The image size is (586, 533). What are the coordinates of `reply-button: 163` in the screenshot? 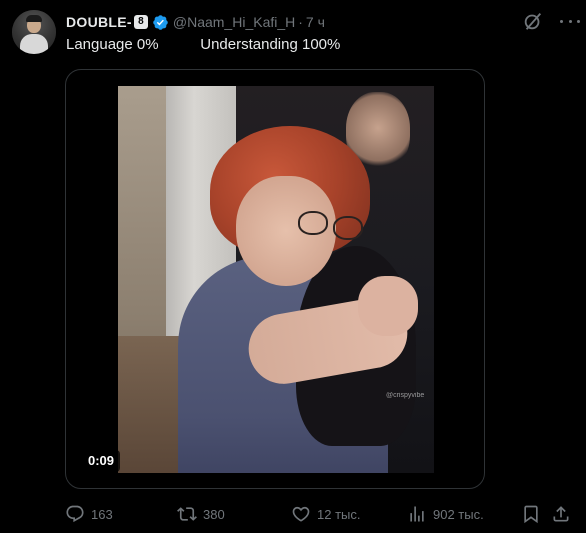 It's located at (89, 514).